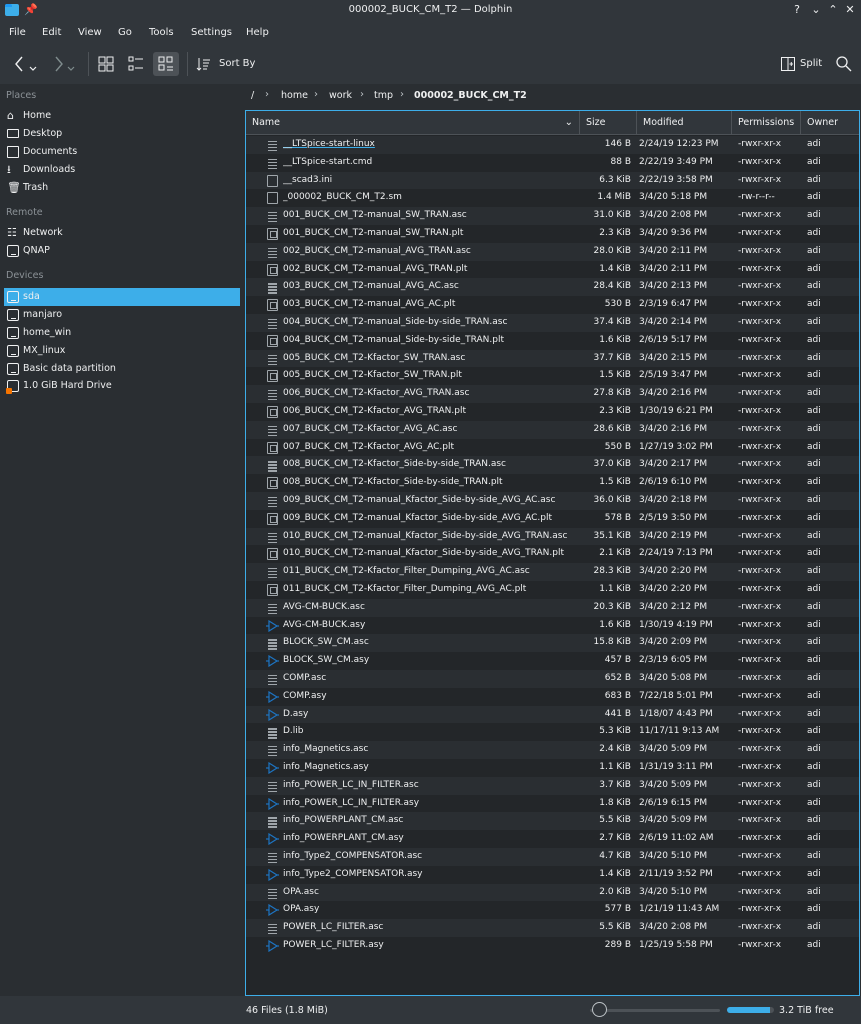  I want to click on sidebar-item-manjaro: manjaro, so click(122, 315).